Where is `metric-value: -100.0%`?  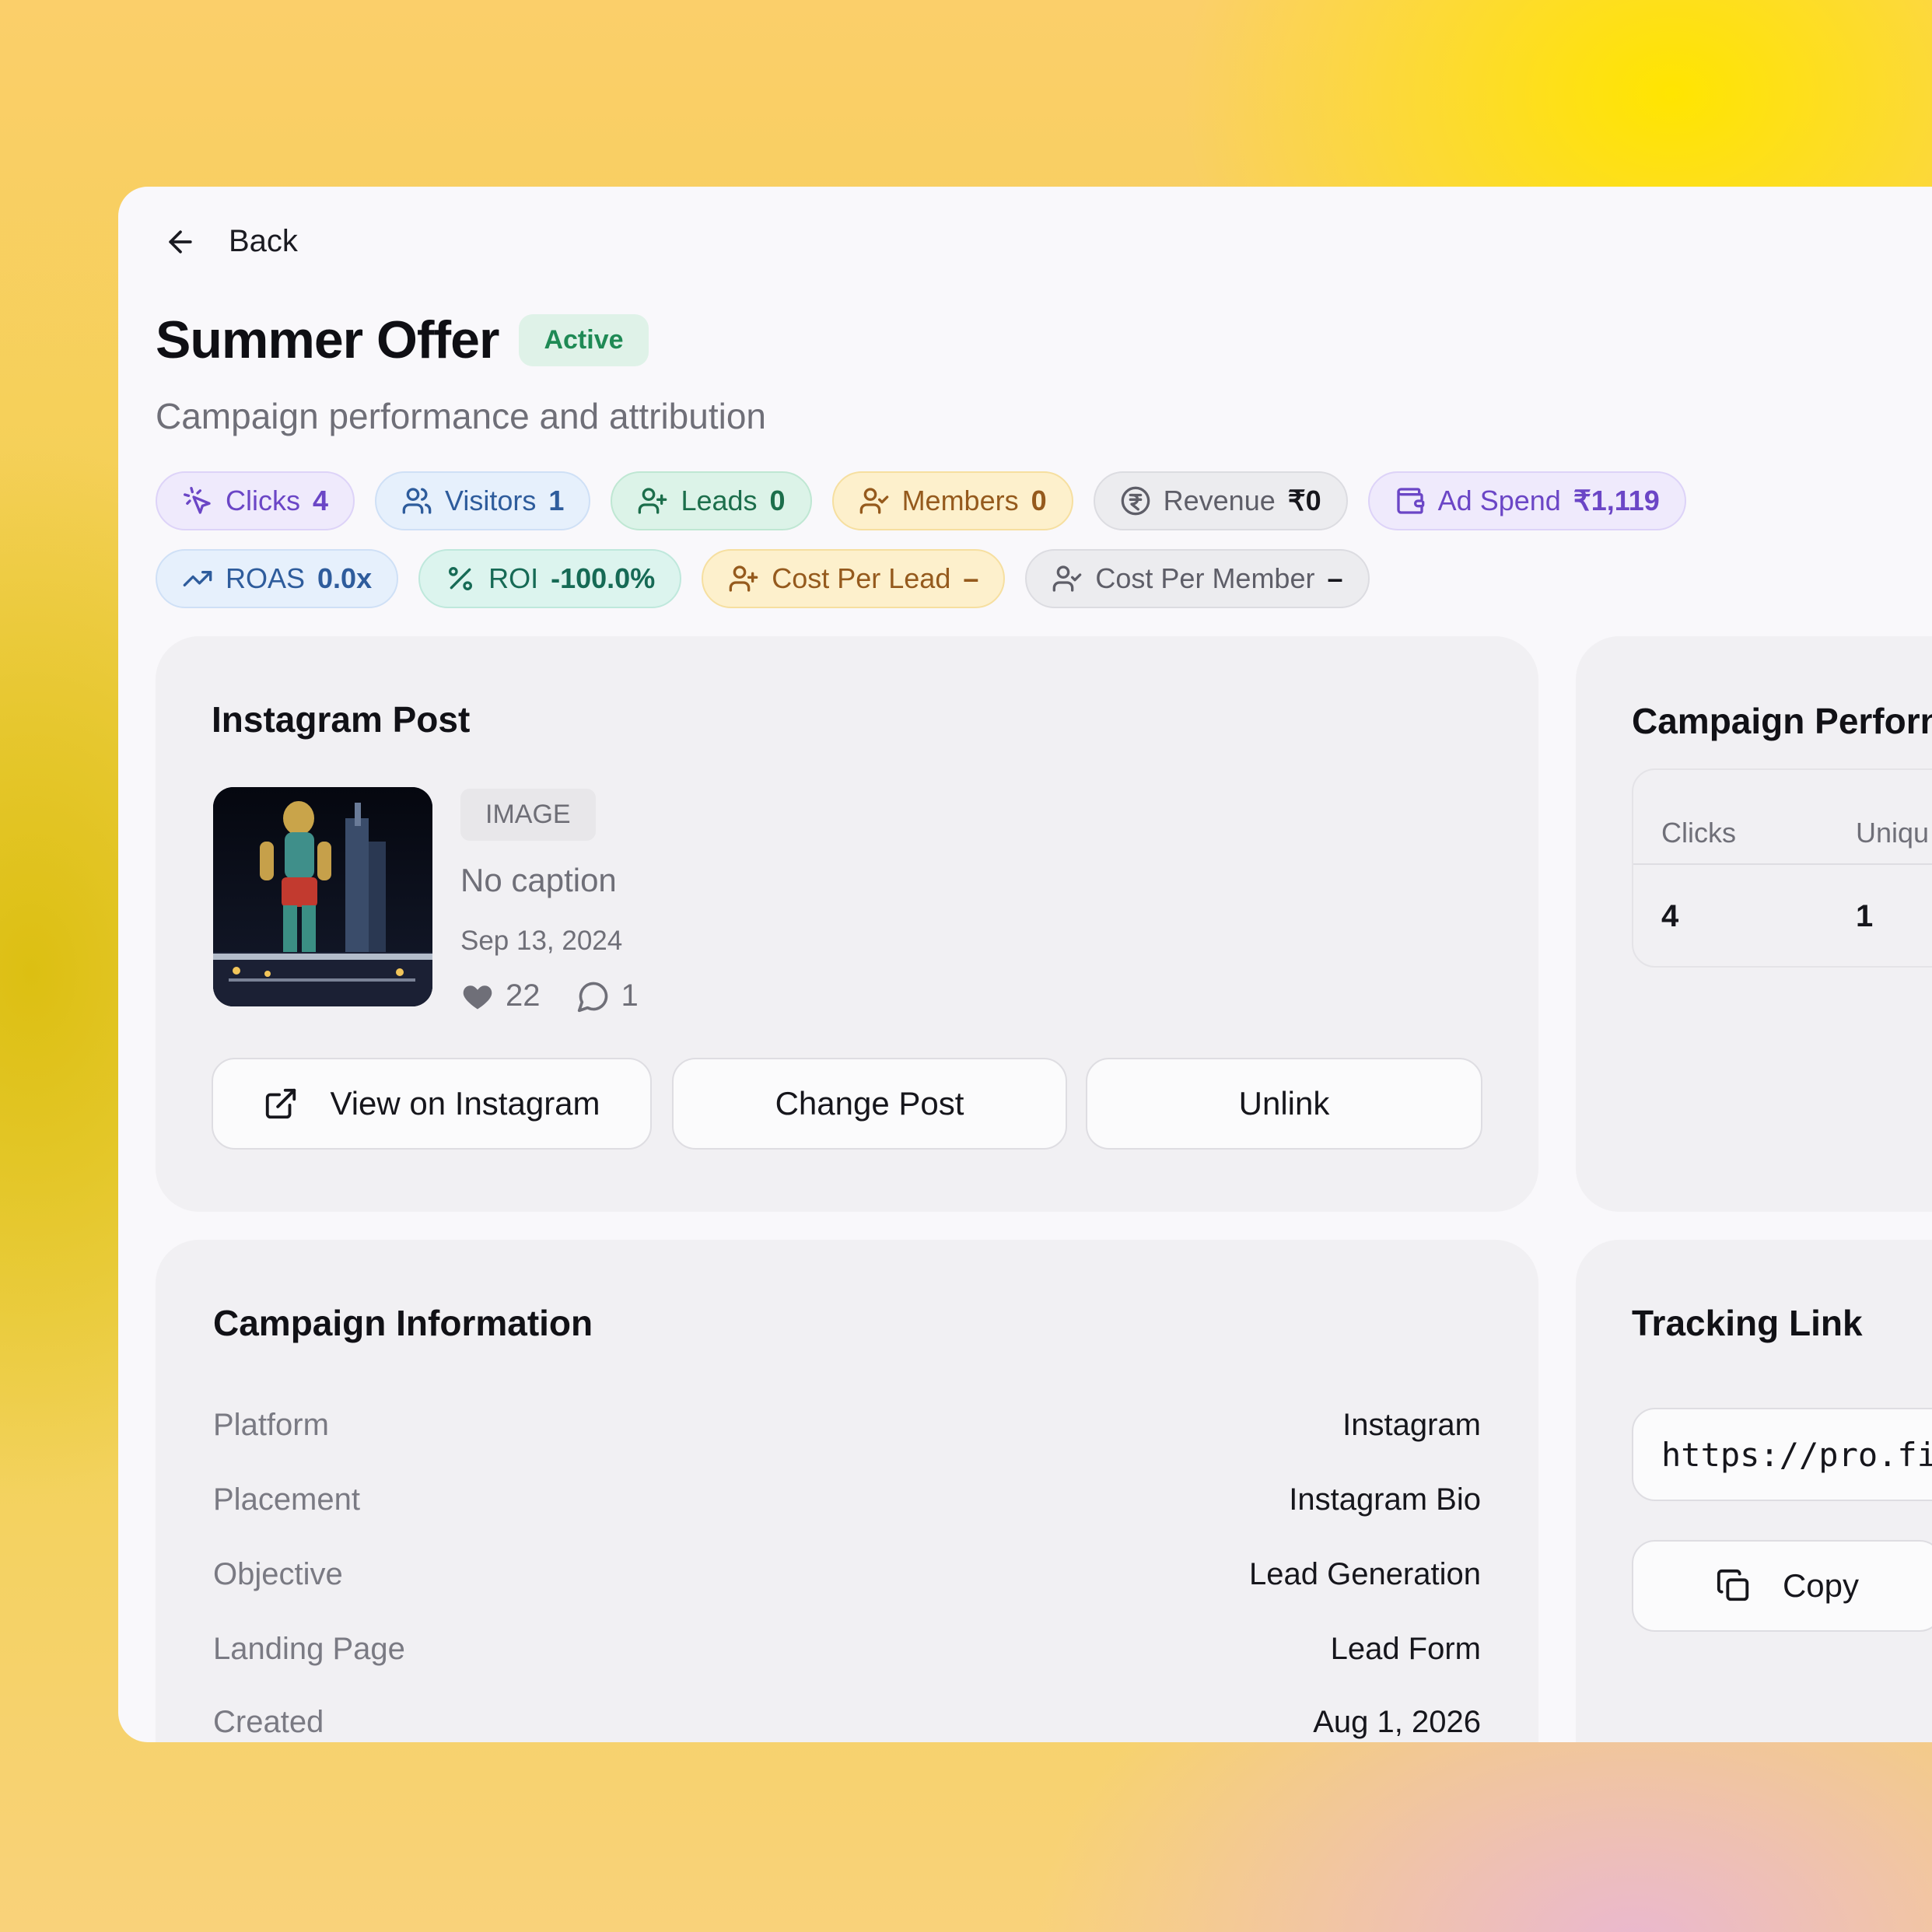 metric-value: -100.0% is located at coordinates (603, 578).